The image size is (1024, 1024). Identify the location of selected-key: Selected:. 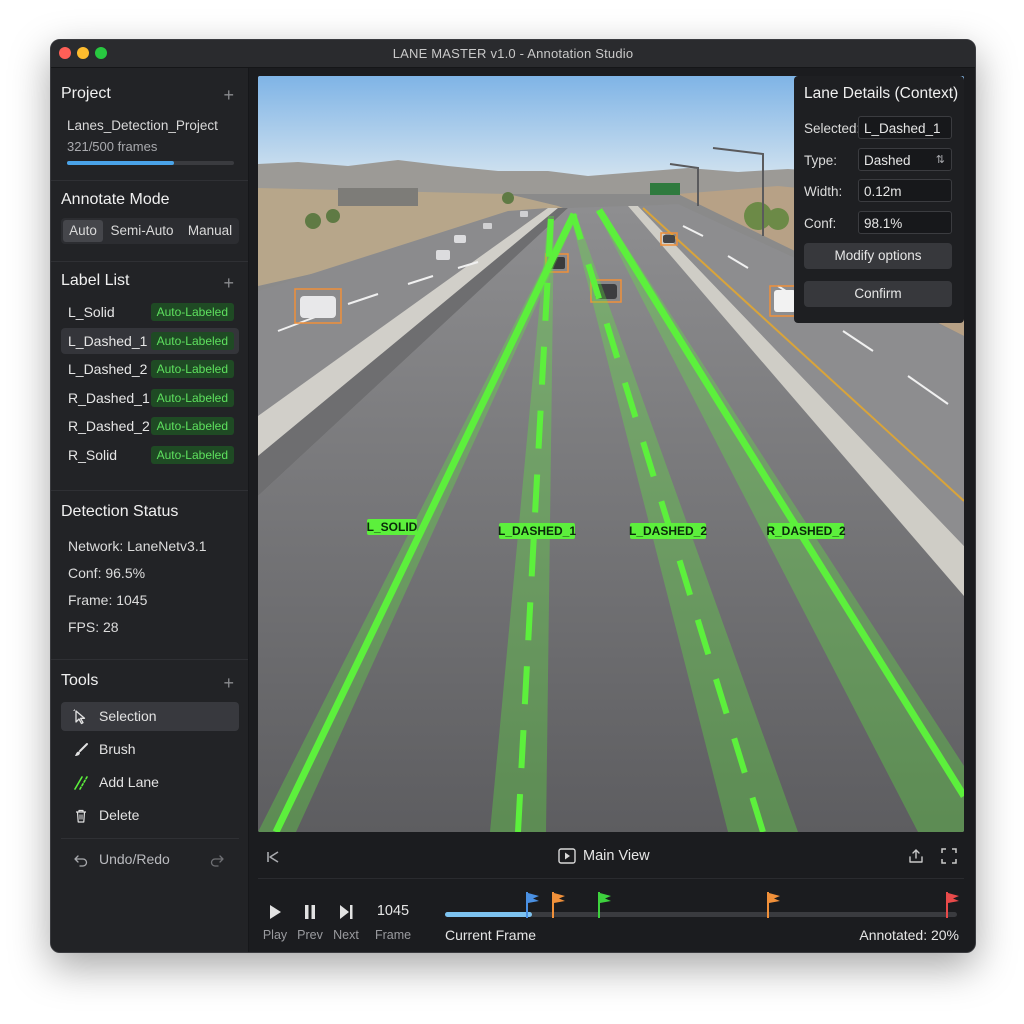
(832, 128).